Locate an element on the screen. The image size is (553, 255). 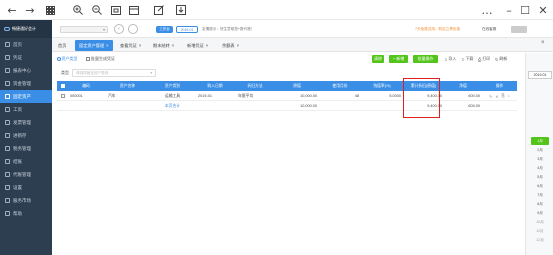
refresh-button: ↻ 刷新 is located at coordinates (501, 59).